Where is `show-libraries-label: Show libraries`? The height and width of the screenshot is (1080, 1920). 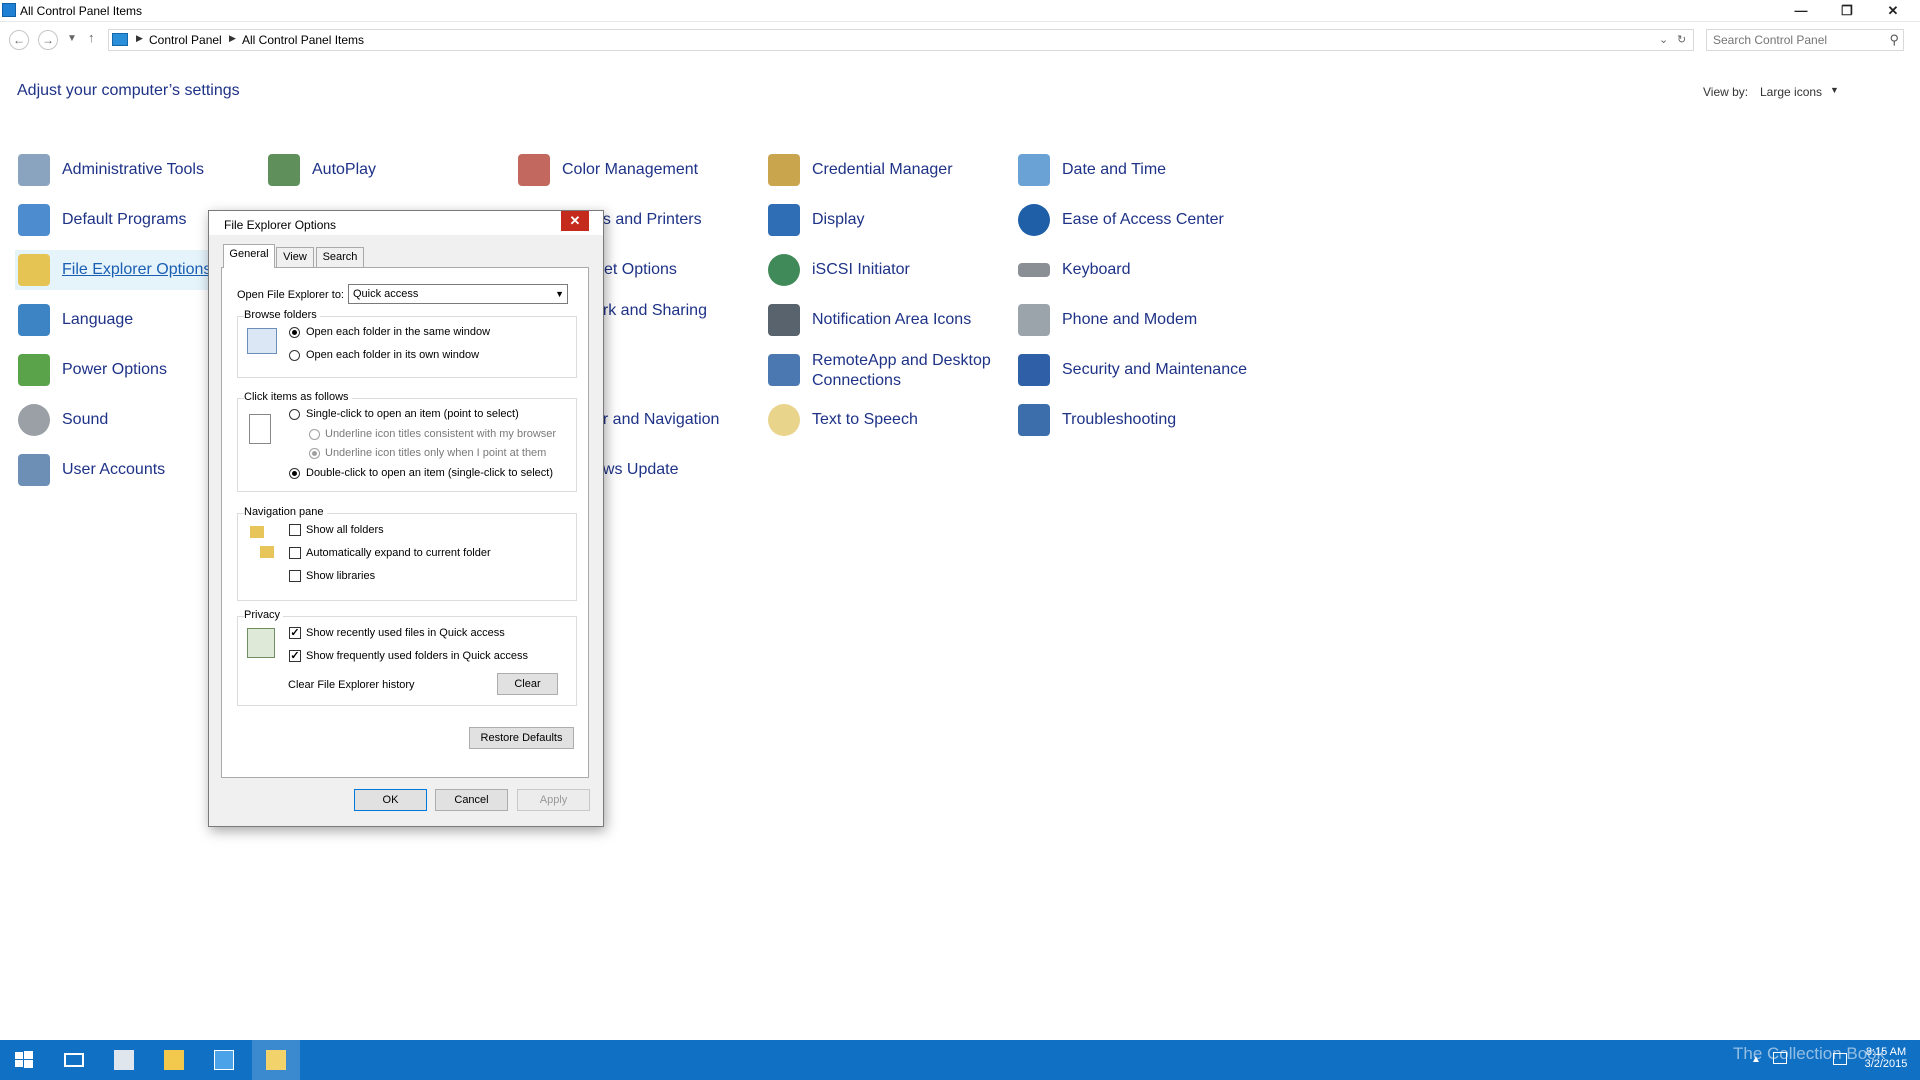
show-libraries-label: Show libraries is located at coordinates (340, 576).